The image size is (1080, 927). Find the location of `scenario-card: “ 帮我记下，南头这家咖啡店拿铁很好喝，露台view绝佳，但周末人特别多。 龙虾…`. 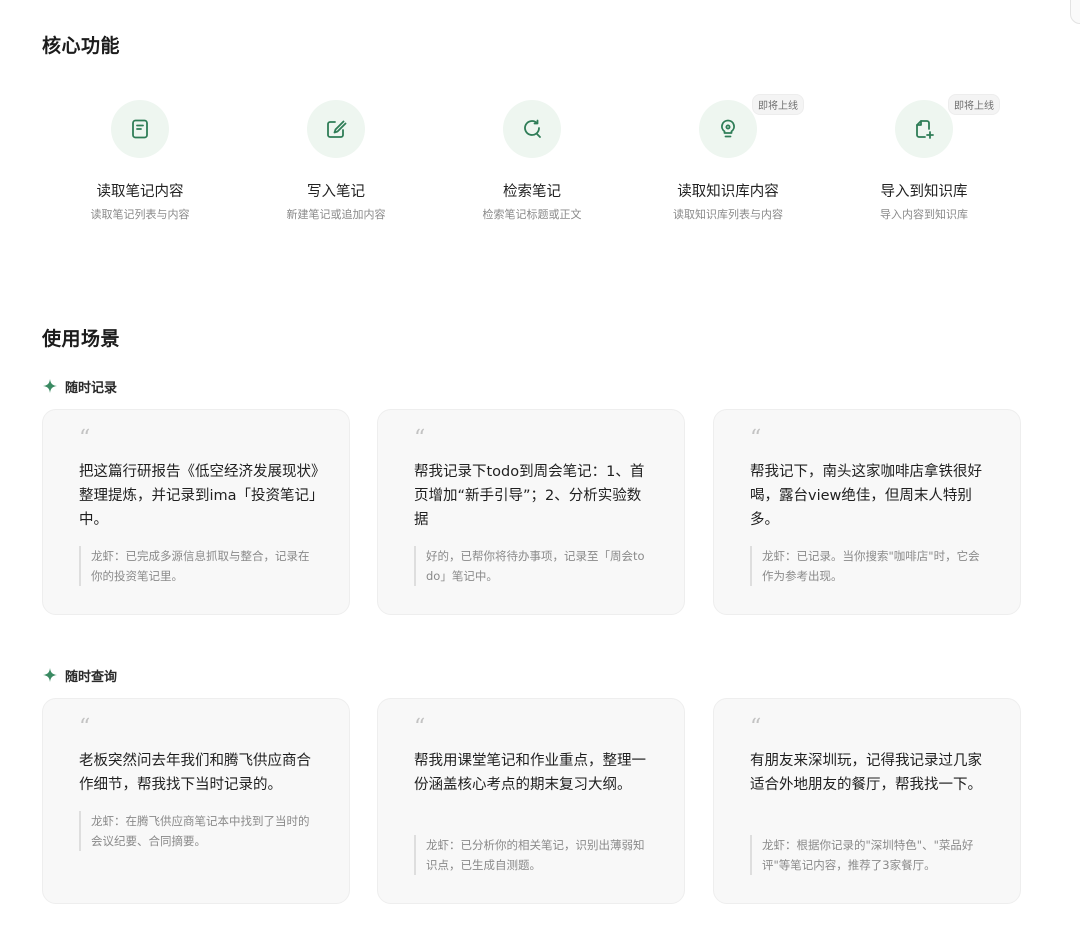

scenario-card: “ 帮我记下，南头这家咖啡店拿铁很好喝，露台view绝佳，但周末人特别多。 龙虾… is located at coordinates (867, 512).